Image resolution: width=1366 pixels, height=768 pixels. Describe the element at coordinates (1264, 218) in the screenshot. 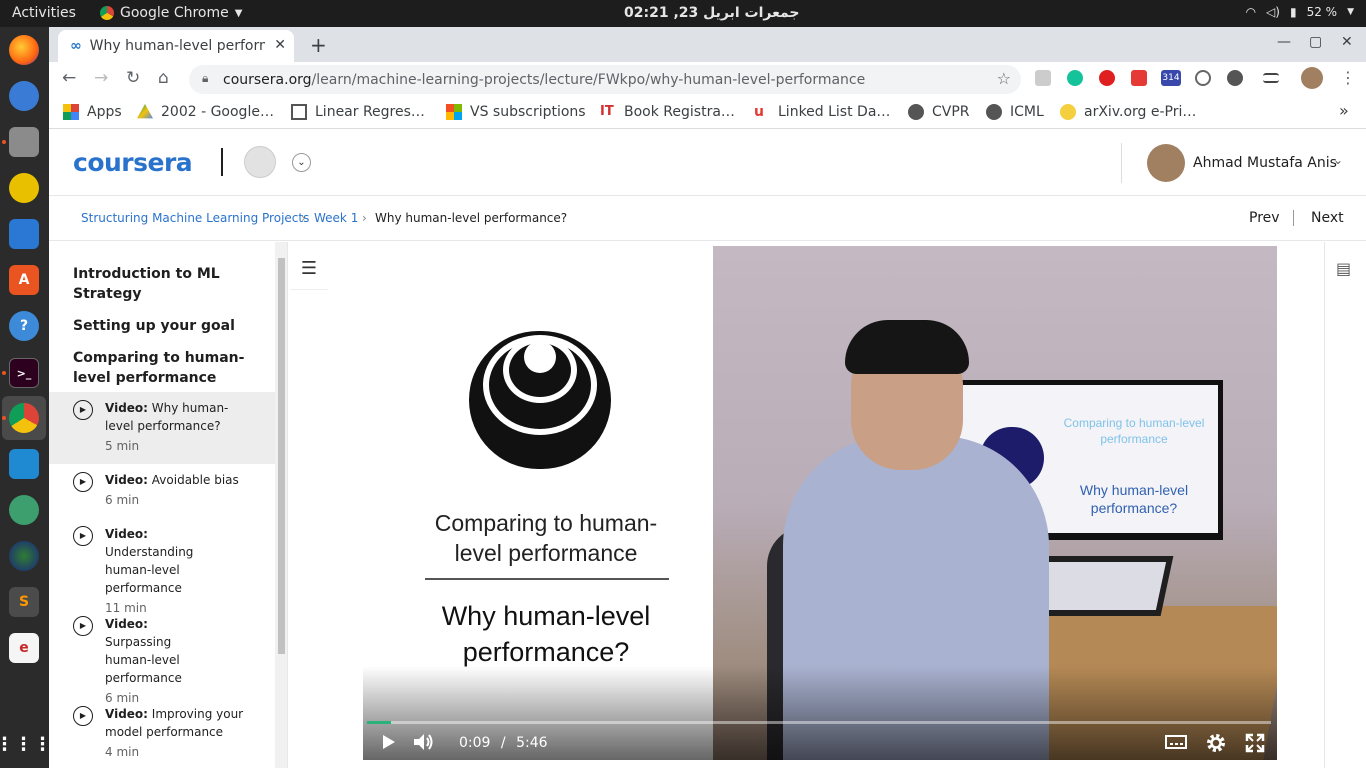

I see `prev-button: Prev` at that location.